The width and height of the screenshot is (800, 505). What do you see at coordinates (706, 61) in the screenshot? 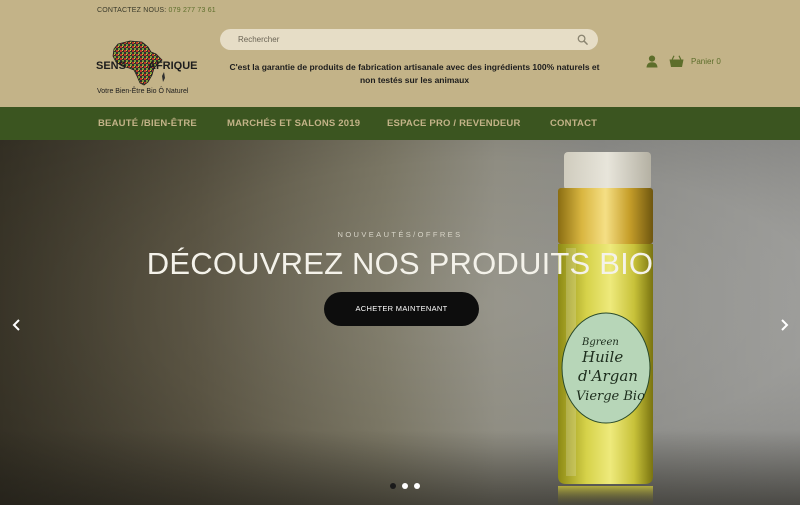
I see `cart-label: Panier 0` at bounding box center [706, 61].